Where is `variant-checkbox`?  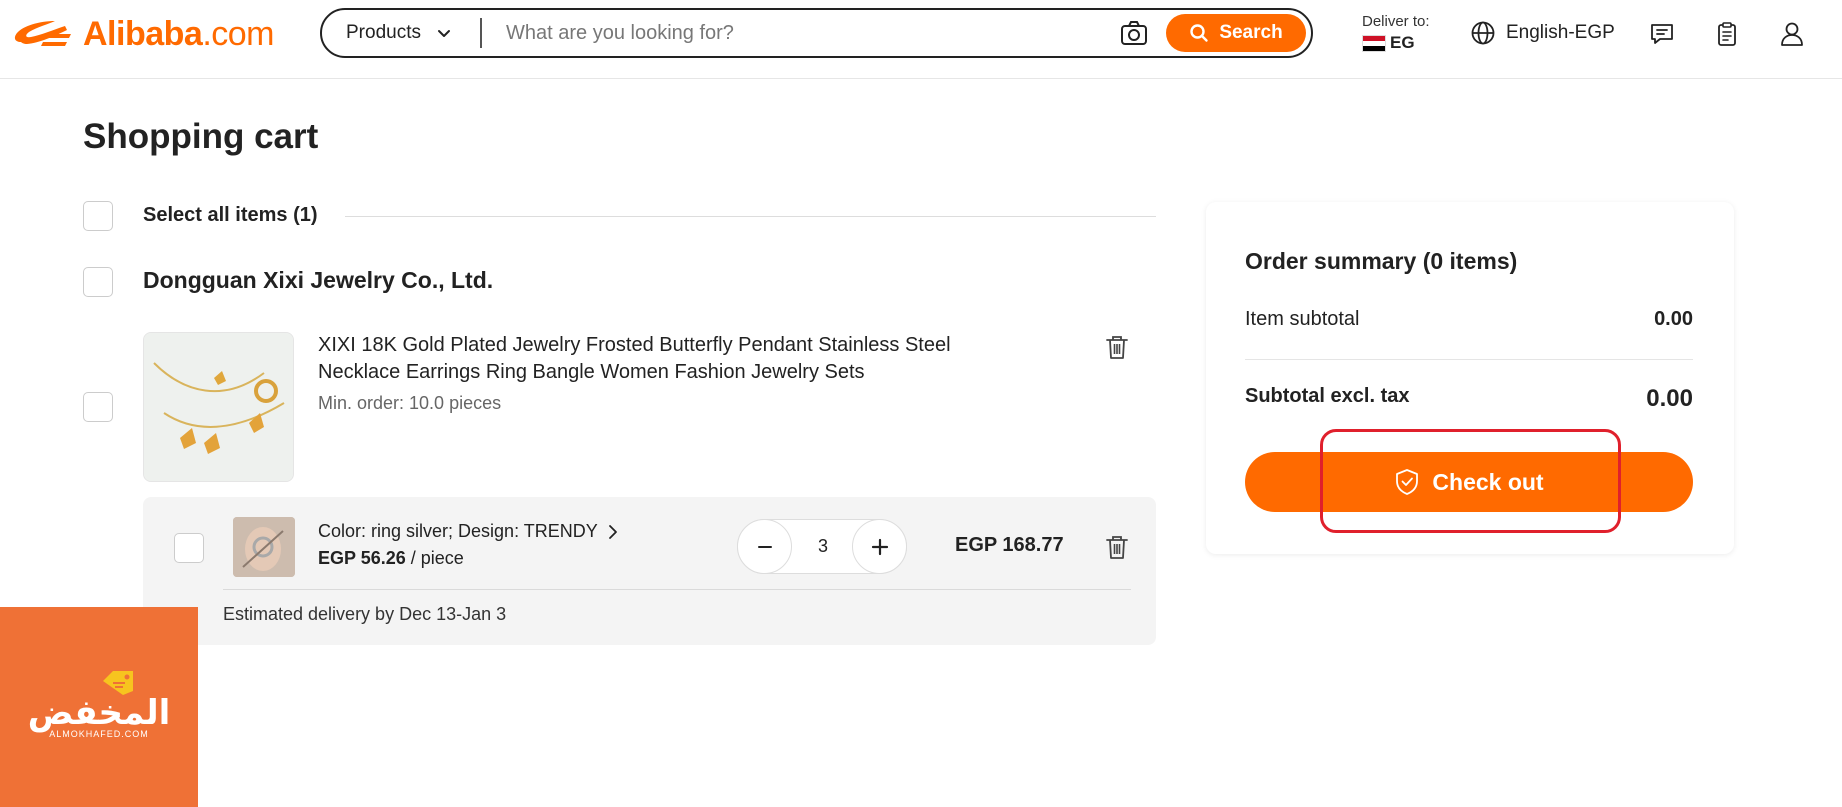
variant-checkbox is located at coordinates (189, 548).